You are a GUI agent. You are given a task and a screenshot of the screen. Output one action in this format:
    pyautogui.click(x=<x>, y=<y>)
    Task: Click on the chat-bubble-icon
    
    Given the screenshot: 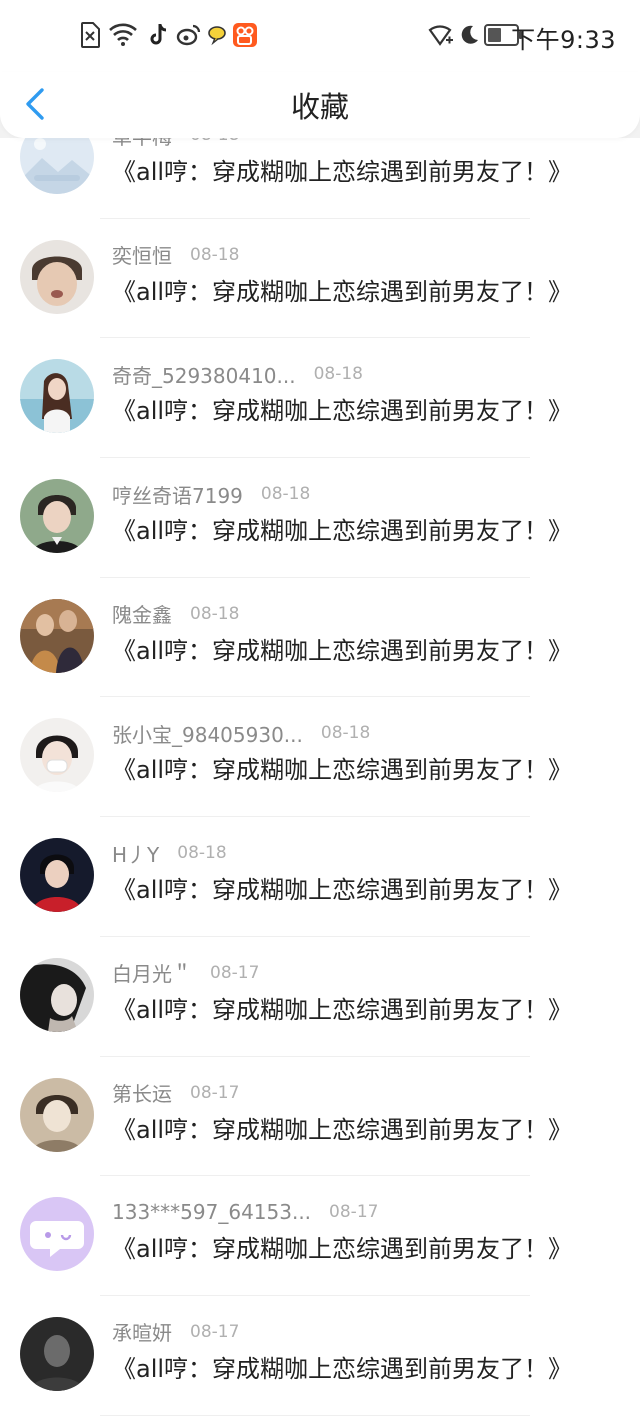 What is the action you would take?
    pyautogui.click(x=217, y=36)
    